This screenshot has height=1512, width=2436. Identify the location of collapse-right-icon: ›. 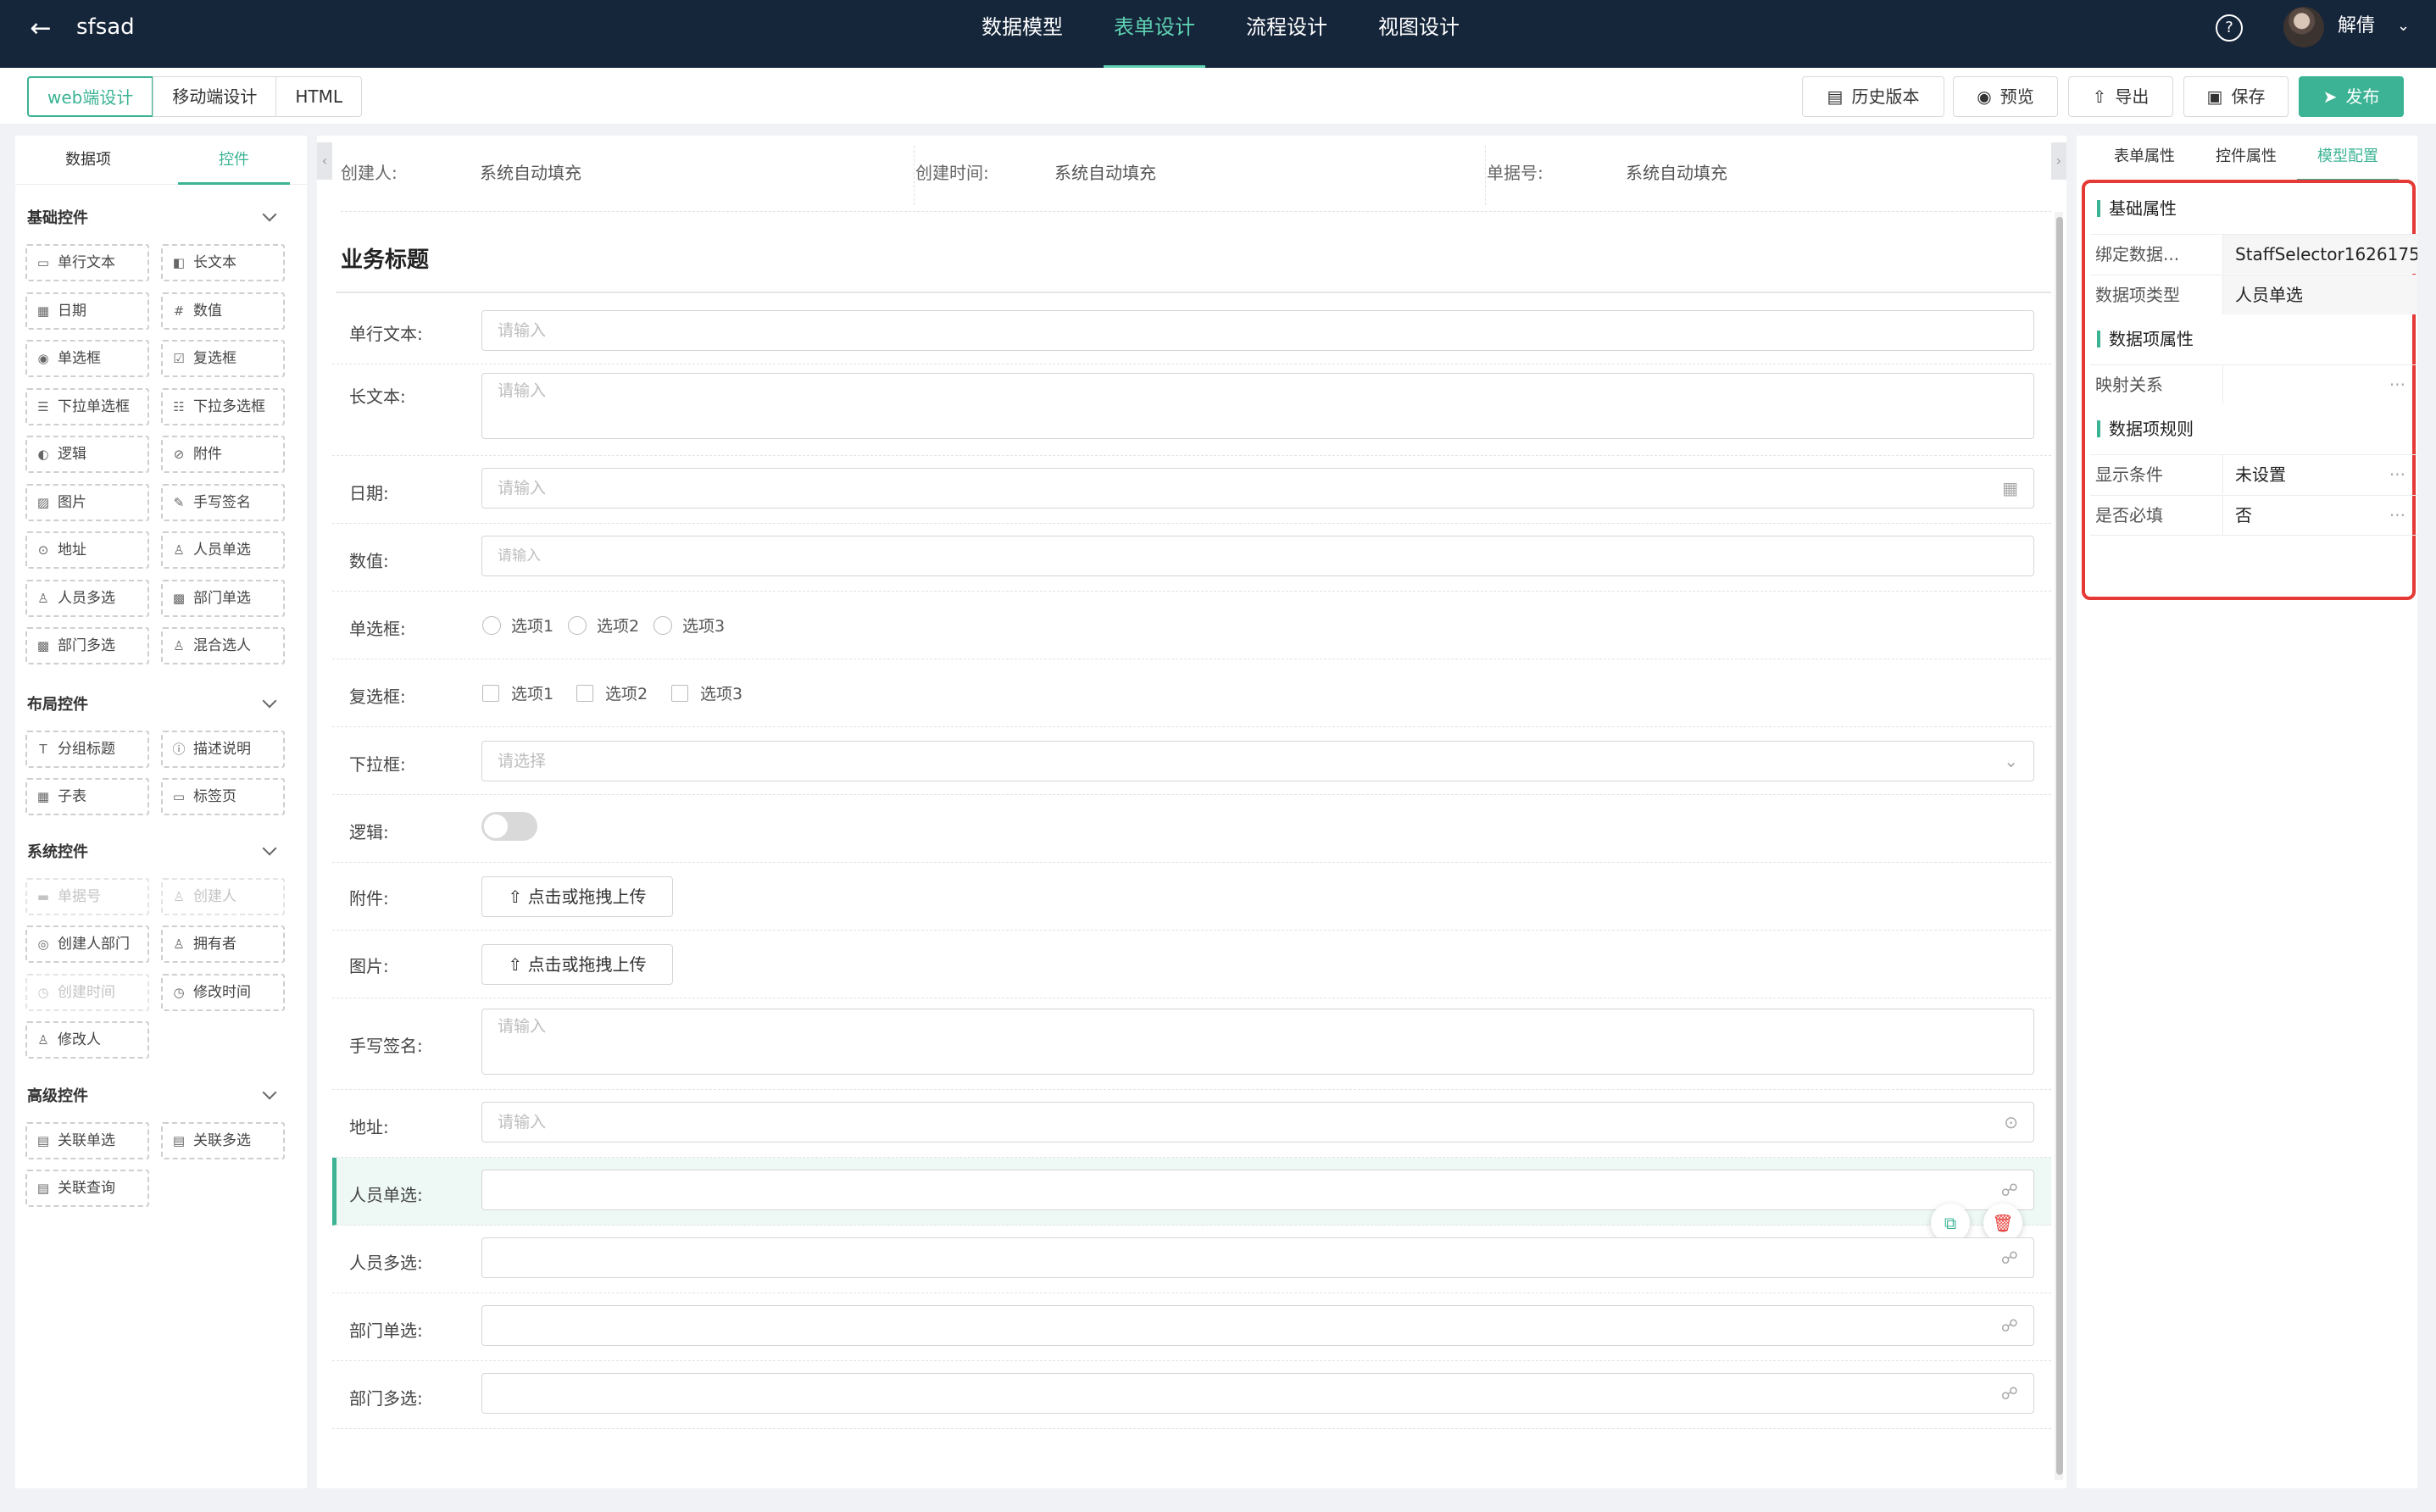
(2058, 161).